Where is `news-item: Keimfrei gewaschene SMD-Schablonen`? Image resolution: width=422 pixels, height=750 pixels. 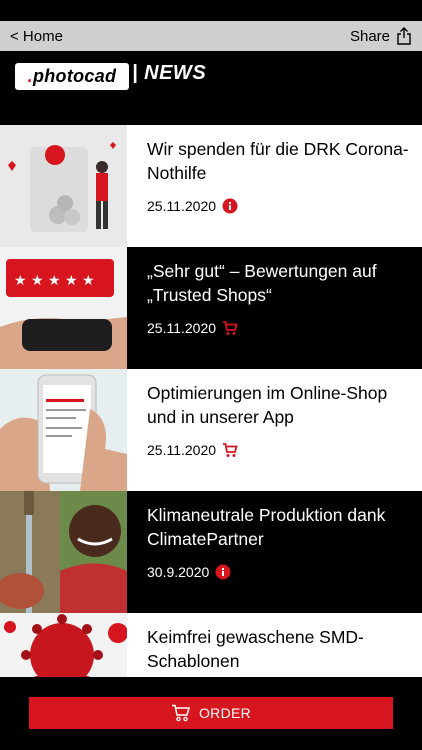 news-item: Keimfrei gewaschene SMD-Schablonen is located at coordinates (211, 645).